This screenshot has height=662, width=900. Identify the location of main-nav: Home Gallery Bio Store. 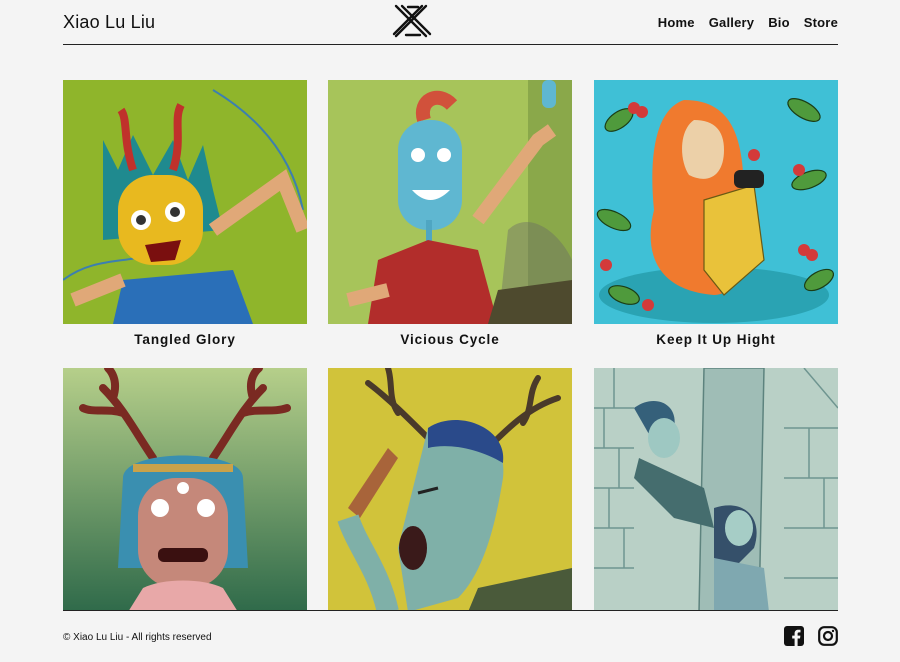
(748, 22).